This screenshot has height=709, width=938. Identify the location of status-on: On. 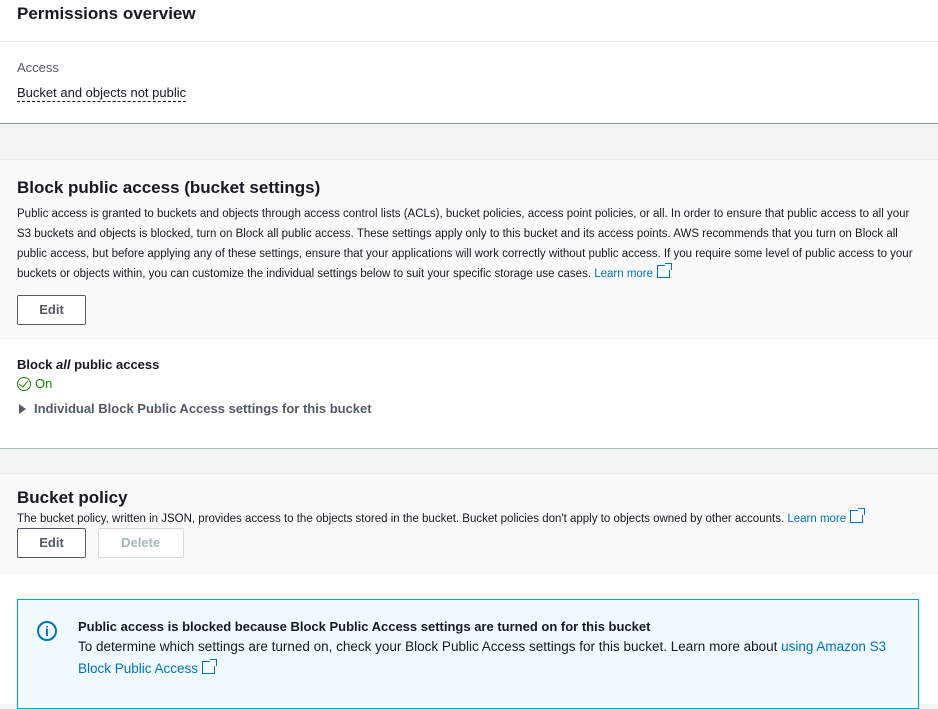
(469, 383).